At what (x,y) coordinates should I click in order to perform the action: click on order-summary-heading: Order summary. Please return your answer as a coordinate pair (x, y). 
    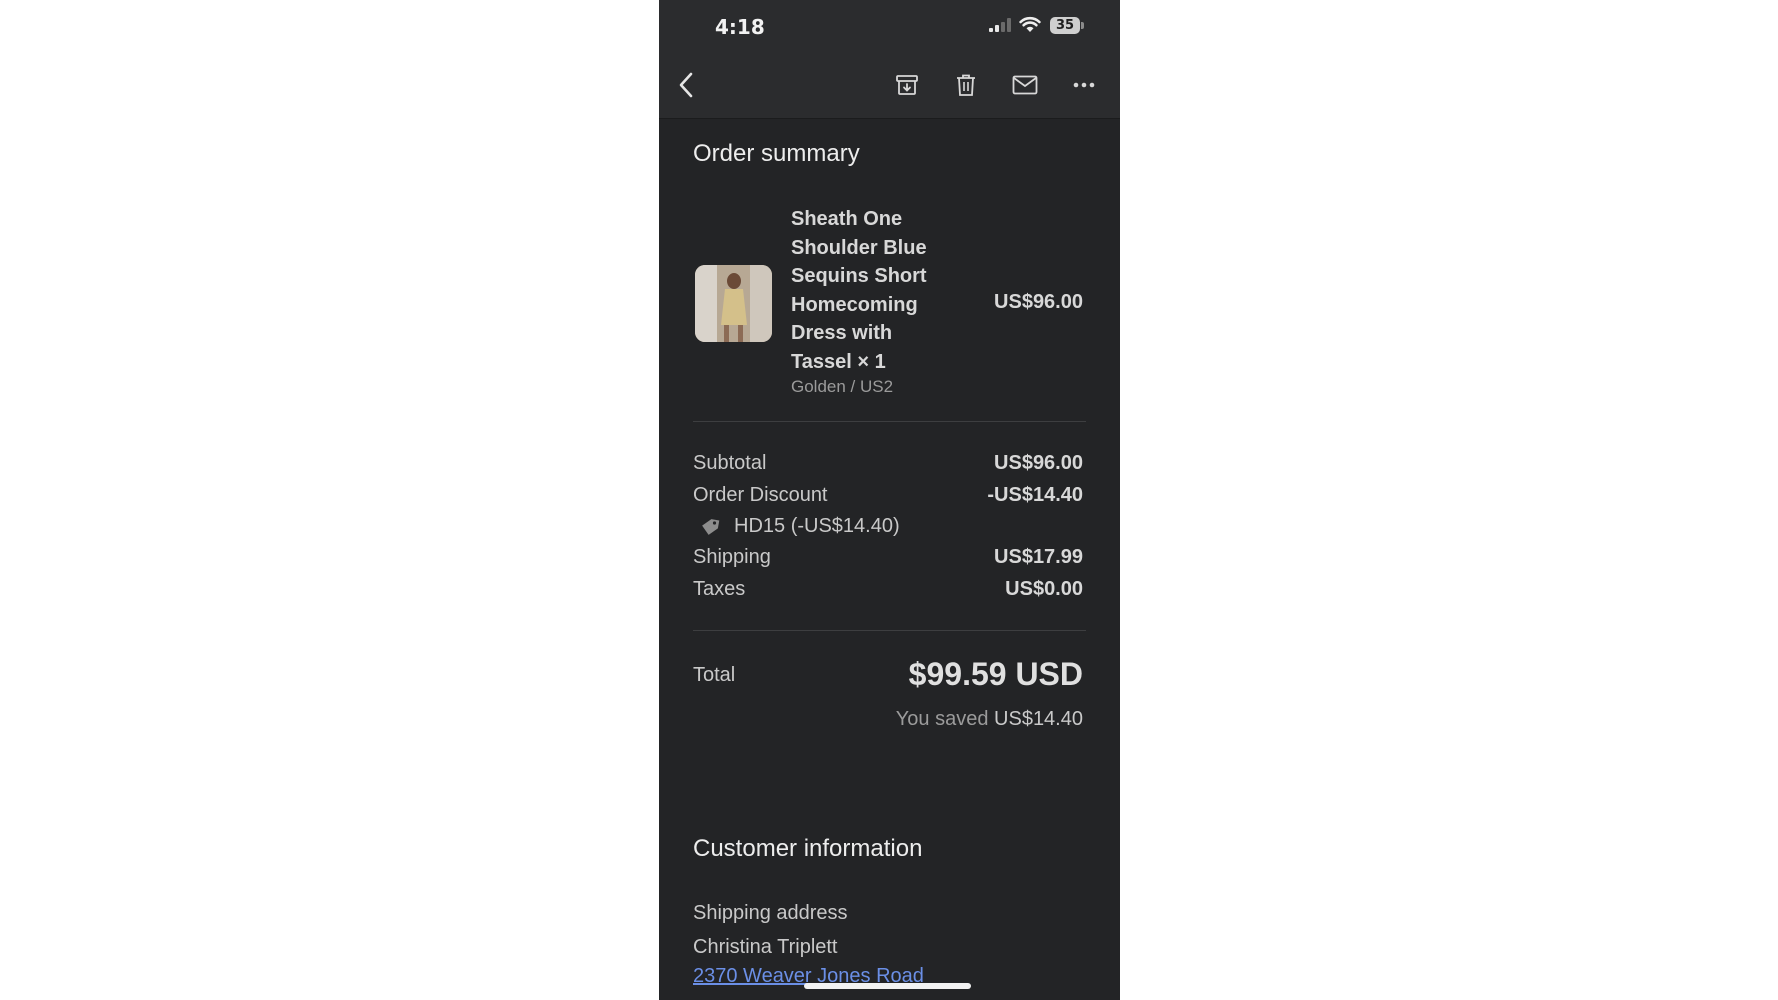
    Looking at the image, I should click on (776, 153).